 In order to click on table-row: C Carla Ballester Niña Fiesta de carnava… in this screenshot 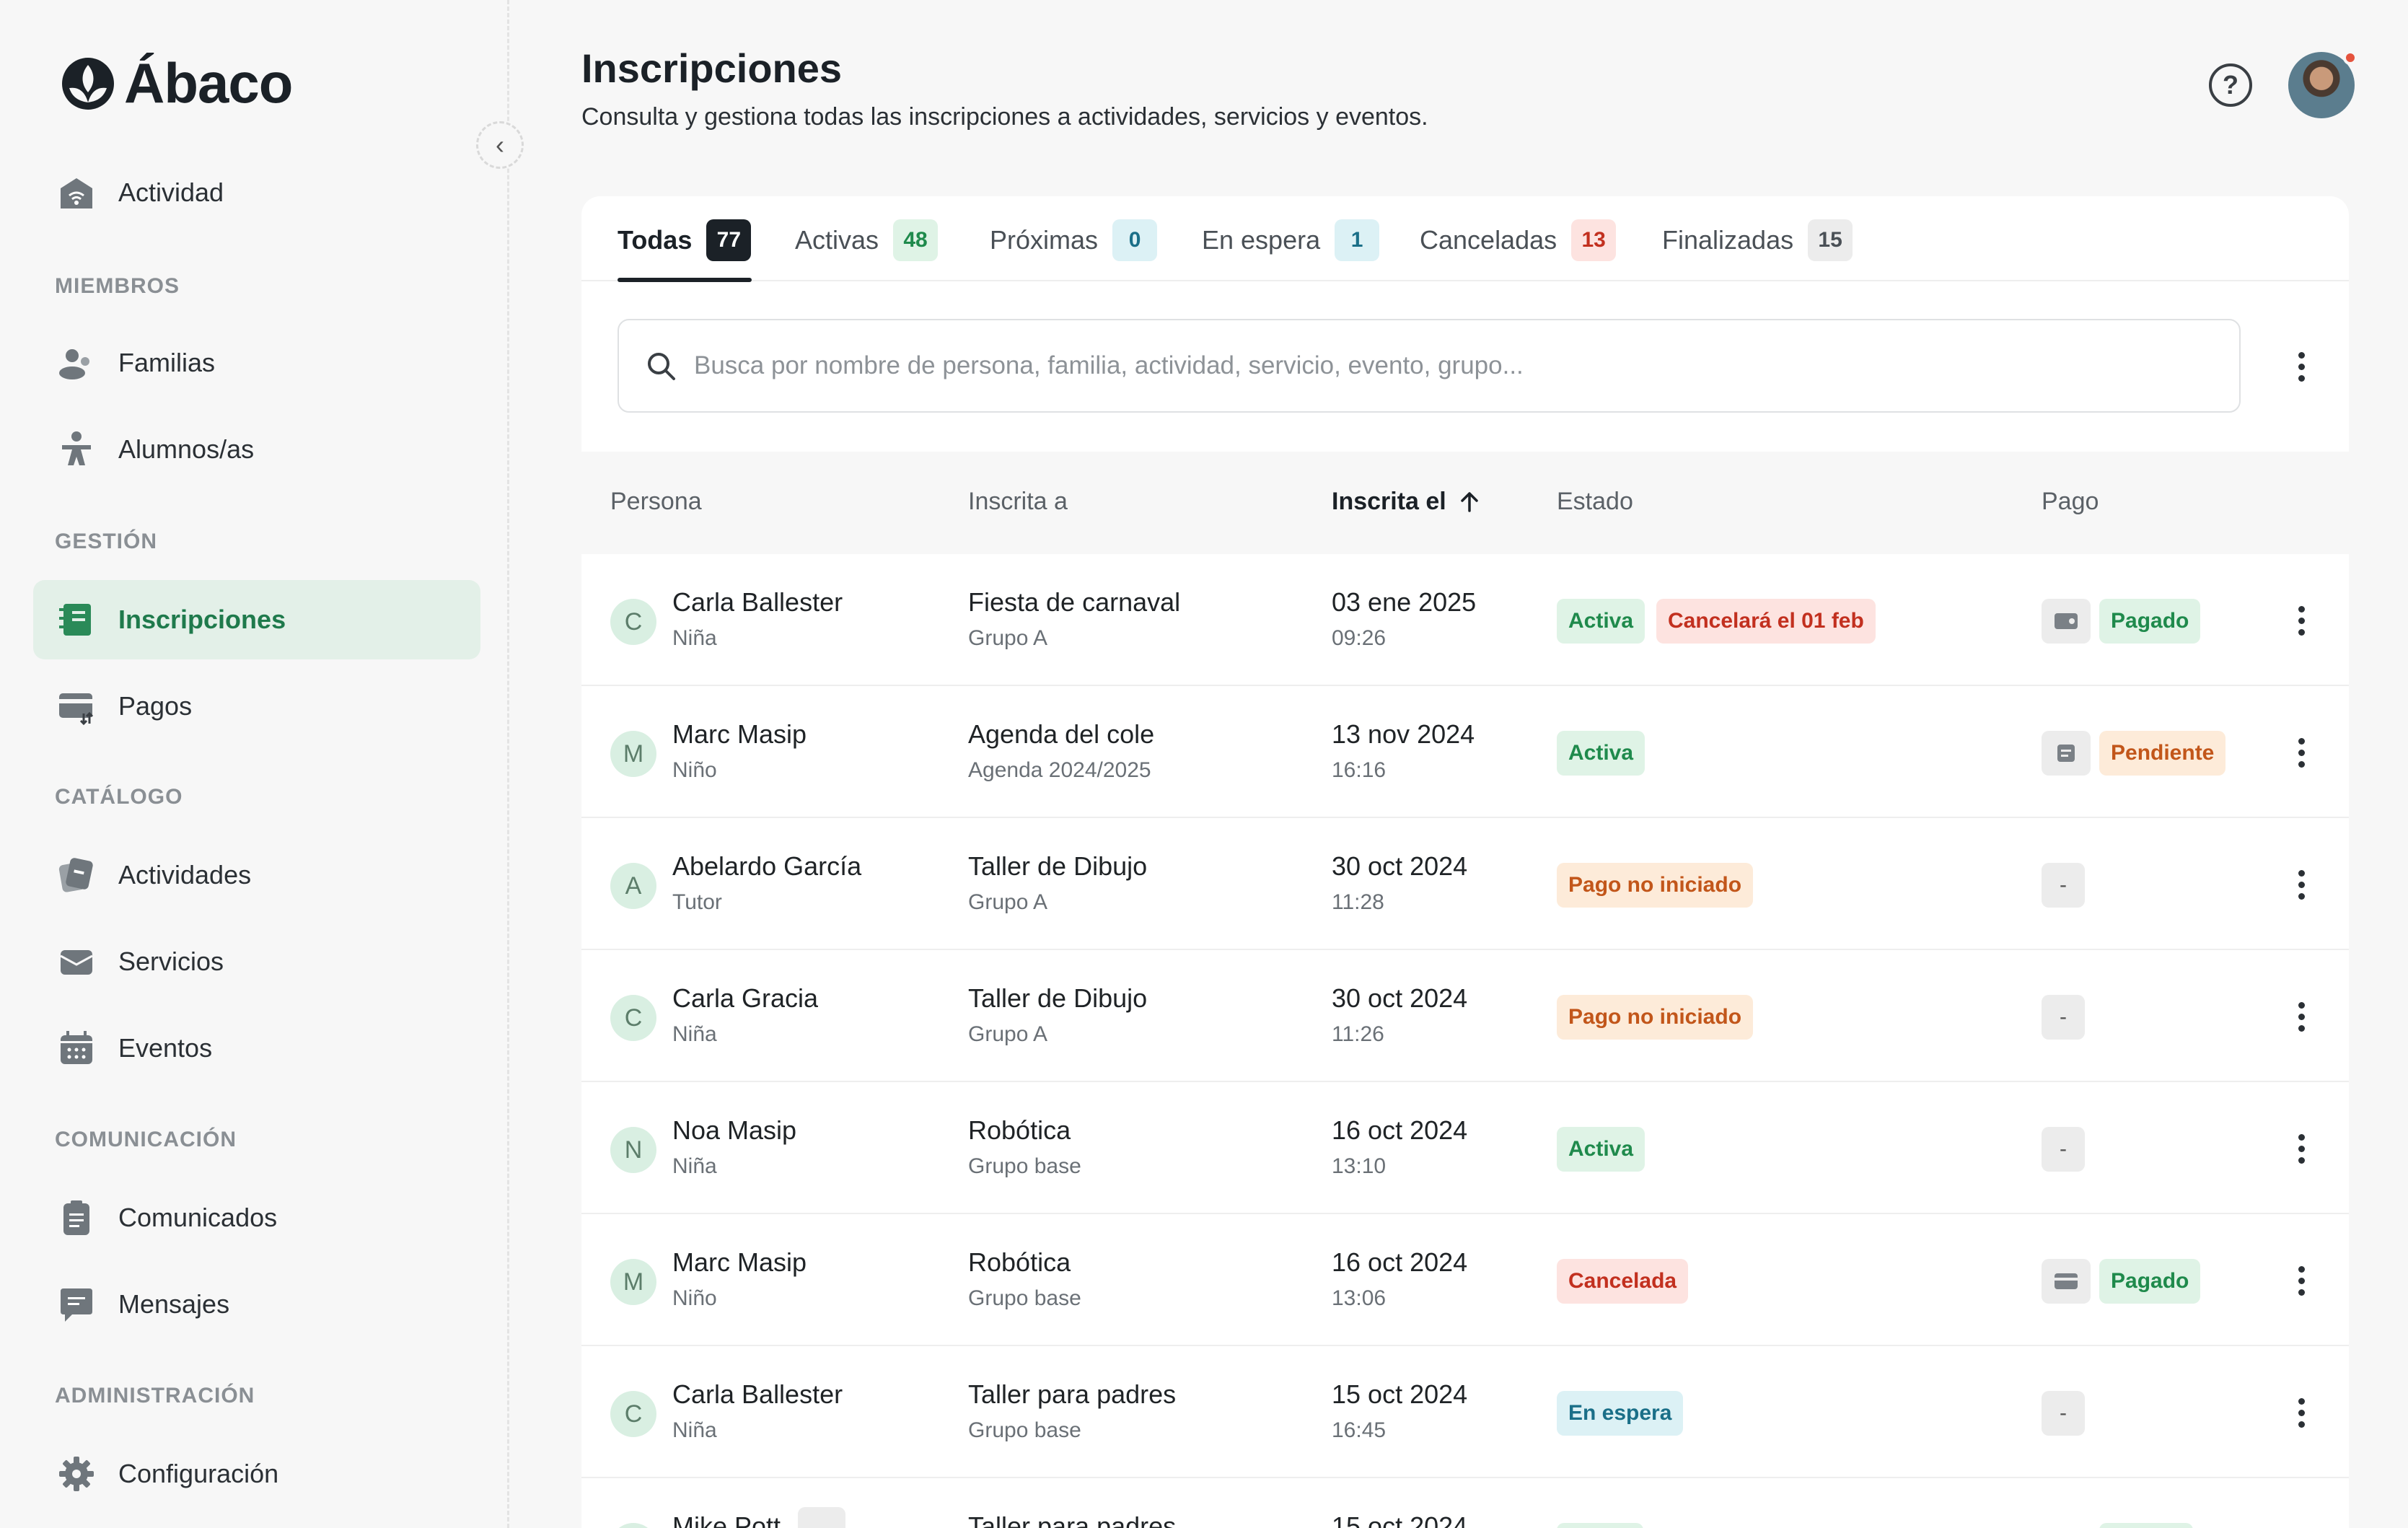, I will do `click(1465, 620)`.